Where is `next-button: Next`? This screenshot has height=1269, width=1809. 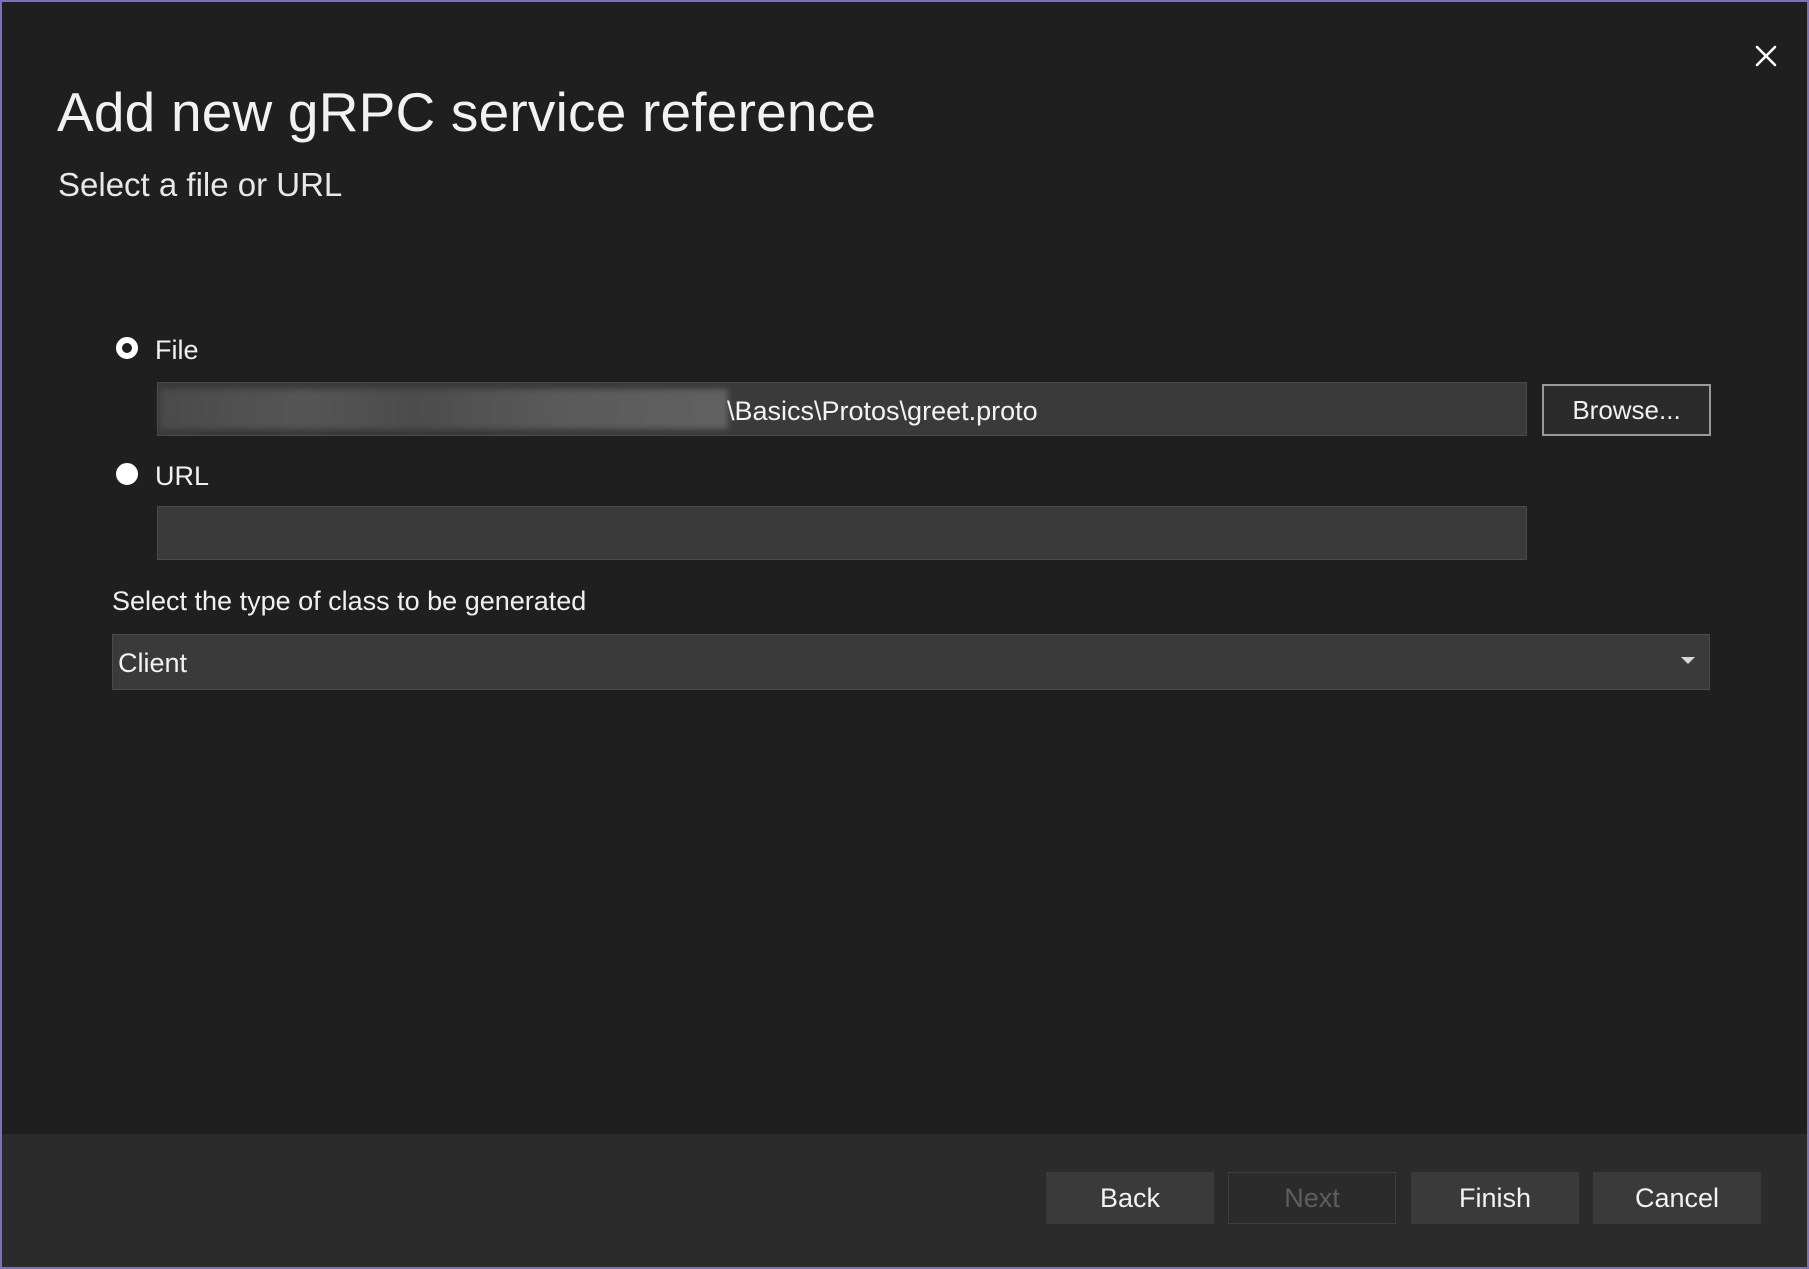 next-button: Next is located at coordinates (1312, 1198).